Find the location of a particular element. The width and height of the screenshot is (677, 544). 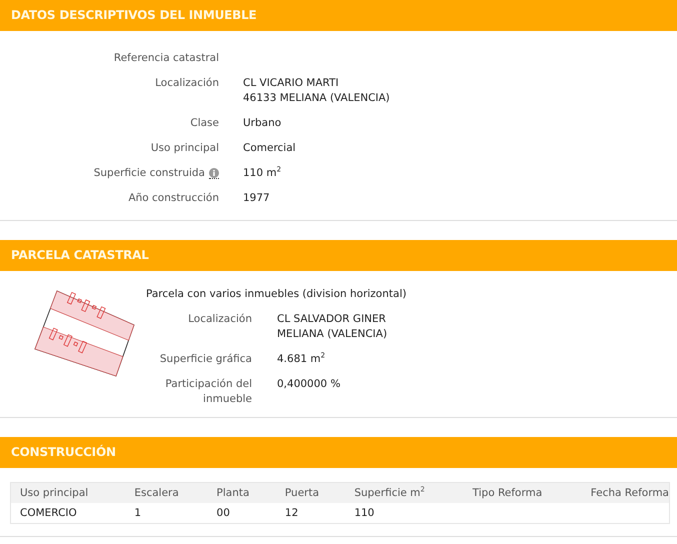

table-cell: 1 is located at coordinates (138, 513).